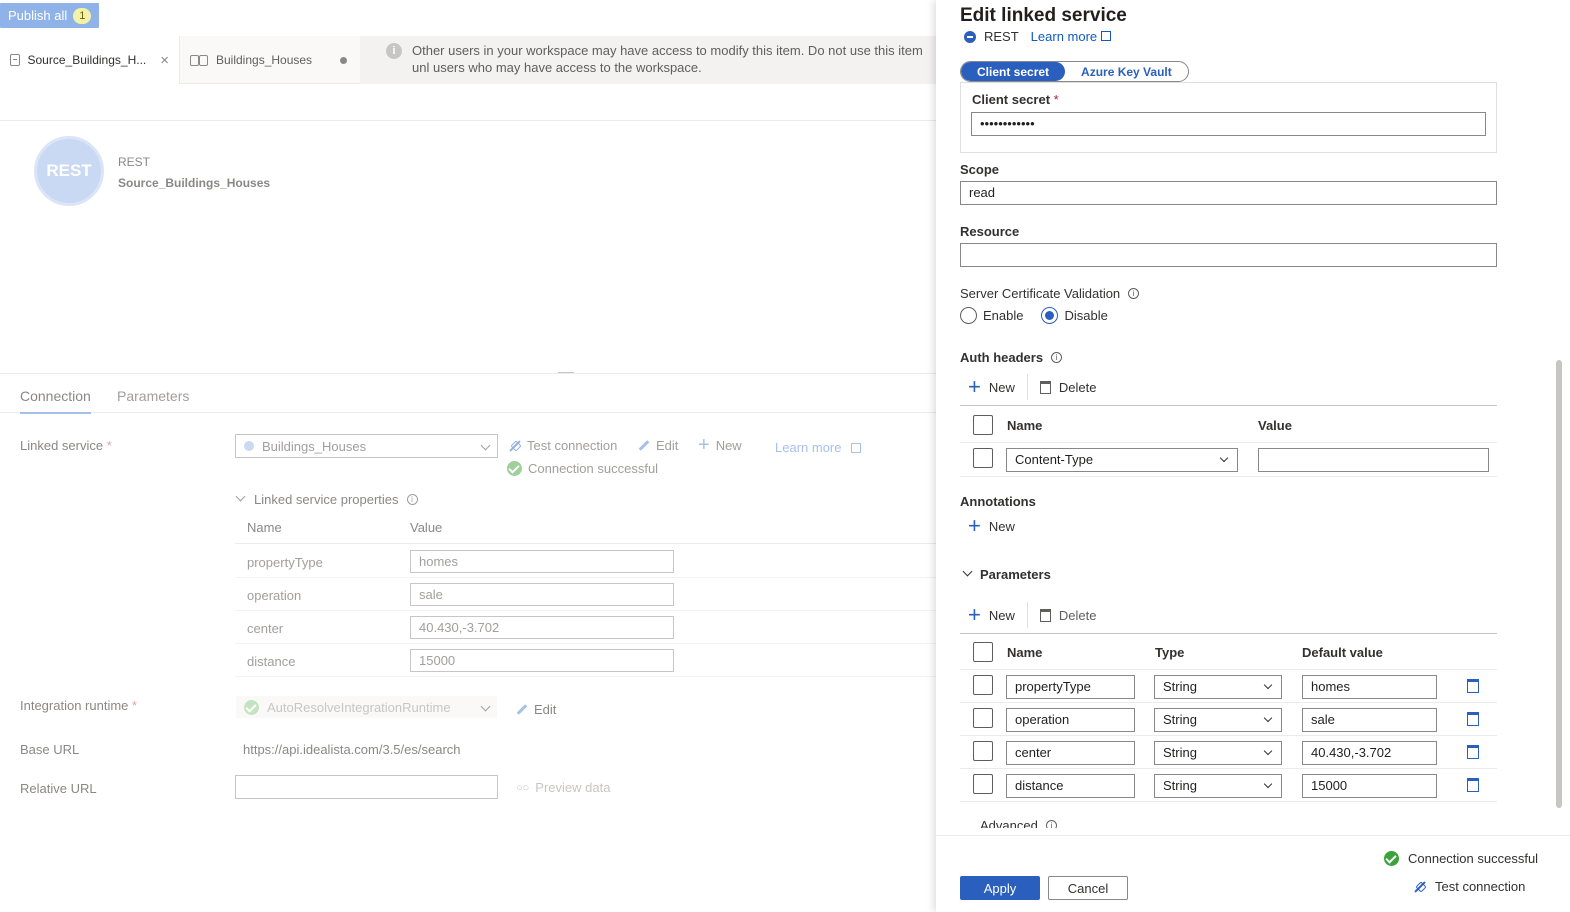 The image size is (1570, 912). Describe the element at coordinates (1373, 460) in the screenshot. I see `auth-header-value-input` at that location.